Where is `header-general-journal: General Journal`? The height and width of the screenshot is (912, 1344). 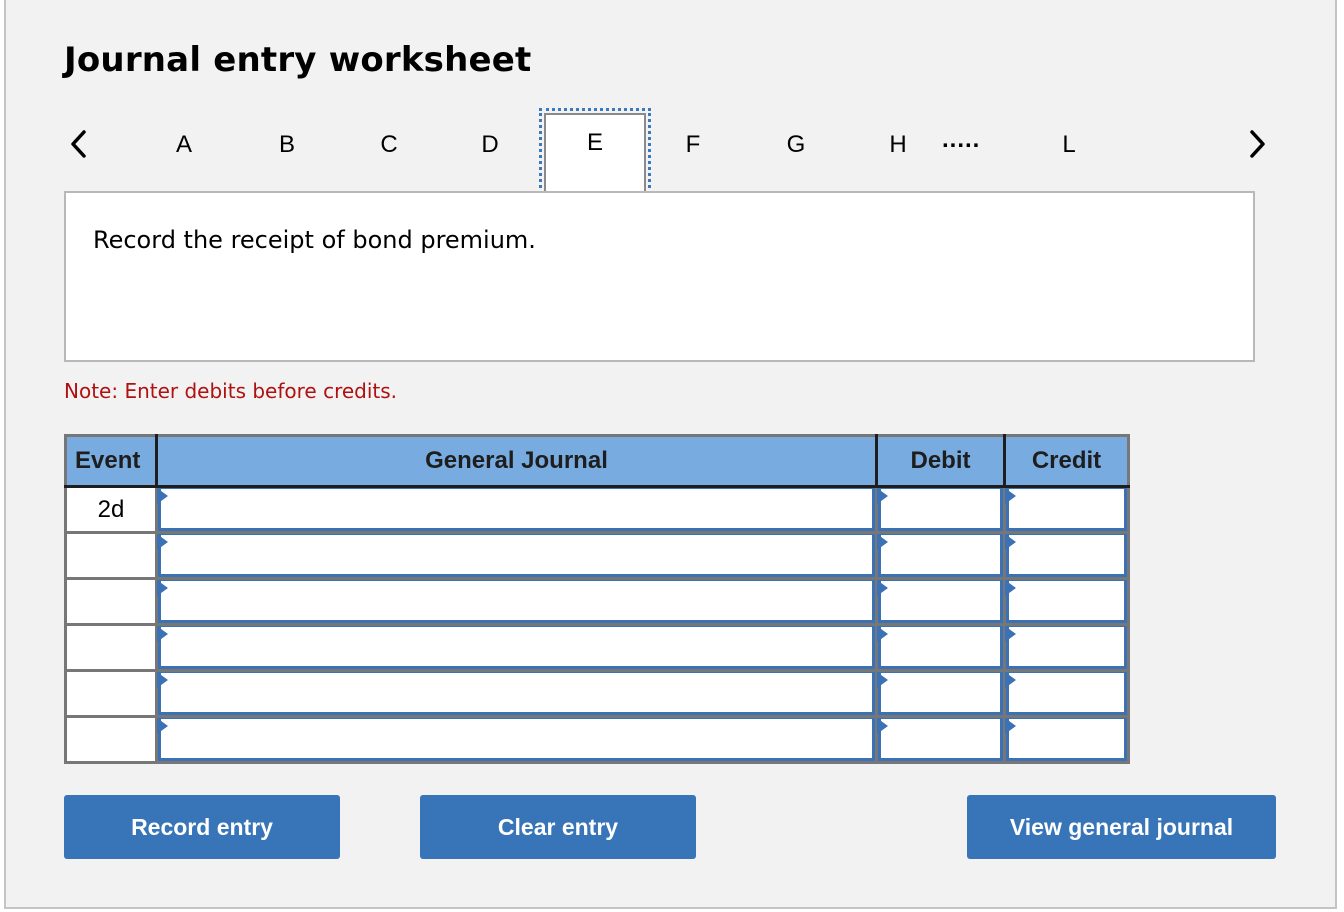 header-general-journal: General Journal is located at coordinates (517, 461).